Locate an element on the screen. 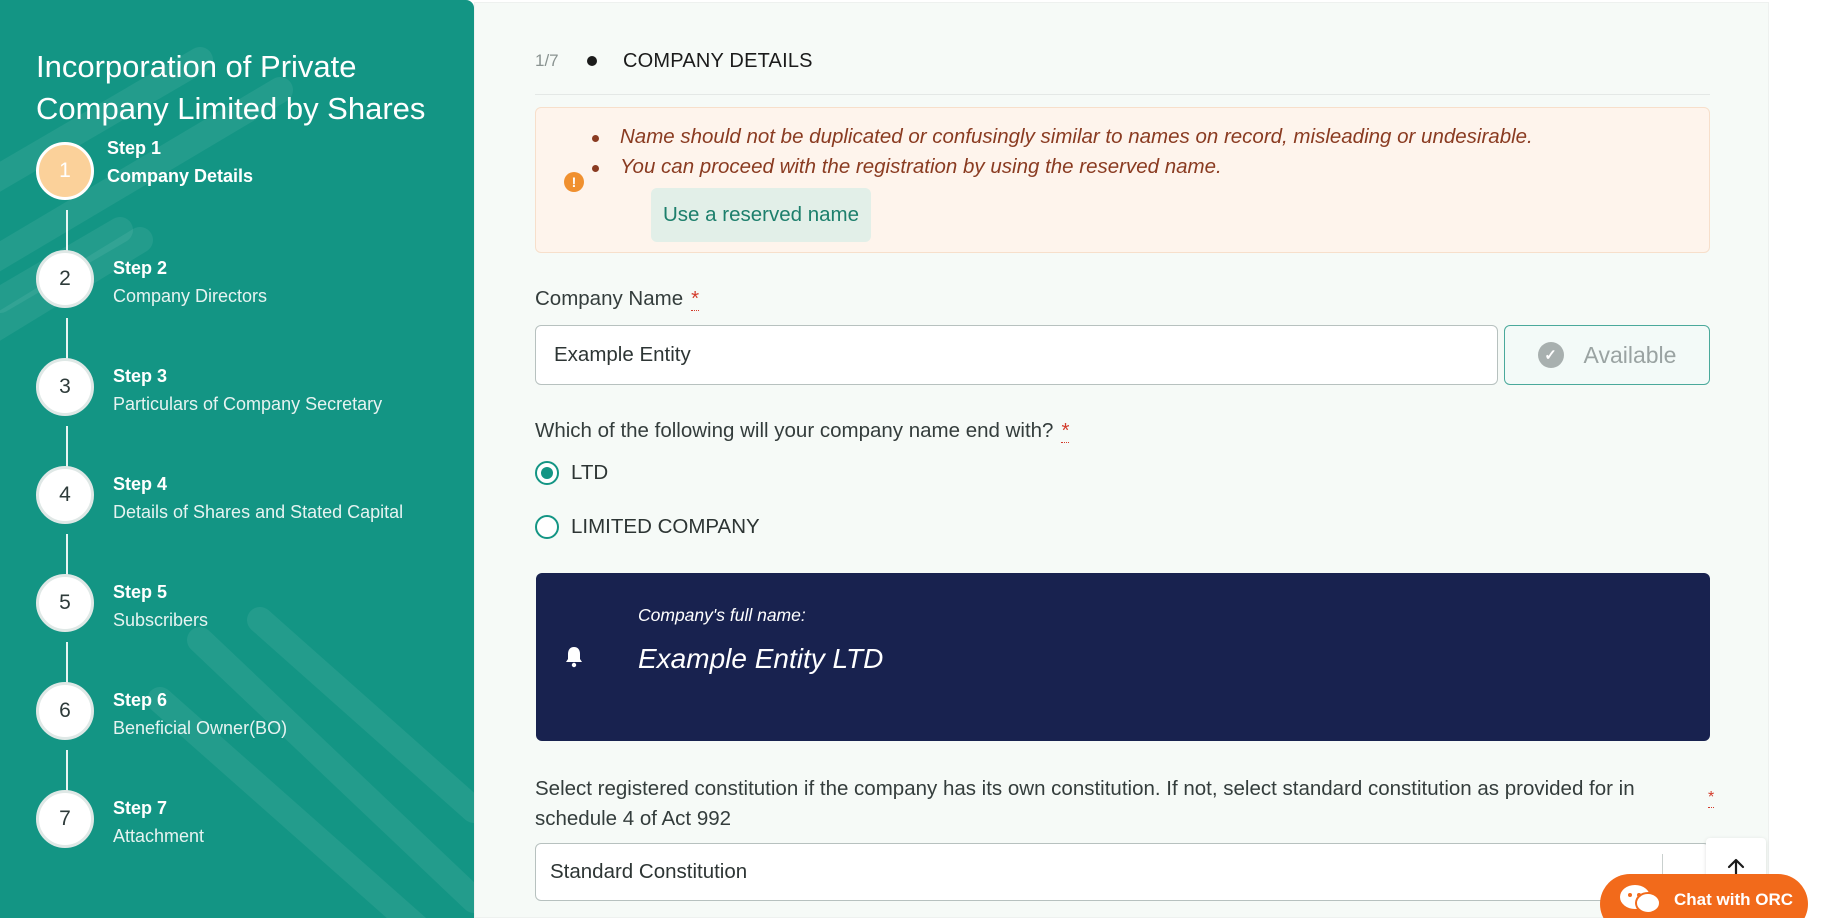 The height and width of the screenshot is (918, 1828). radio-label: LTD is located at coordinates (590, 472).